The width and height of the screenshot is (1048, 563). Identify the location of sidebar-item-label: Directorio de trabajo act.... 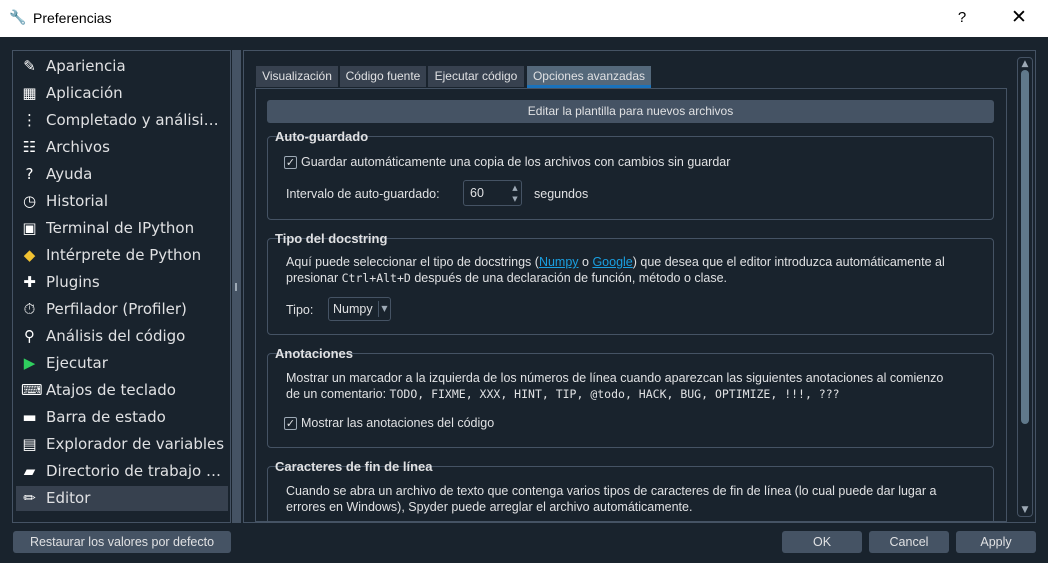
(136, 471).